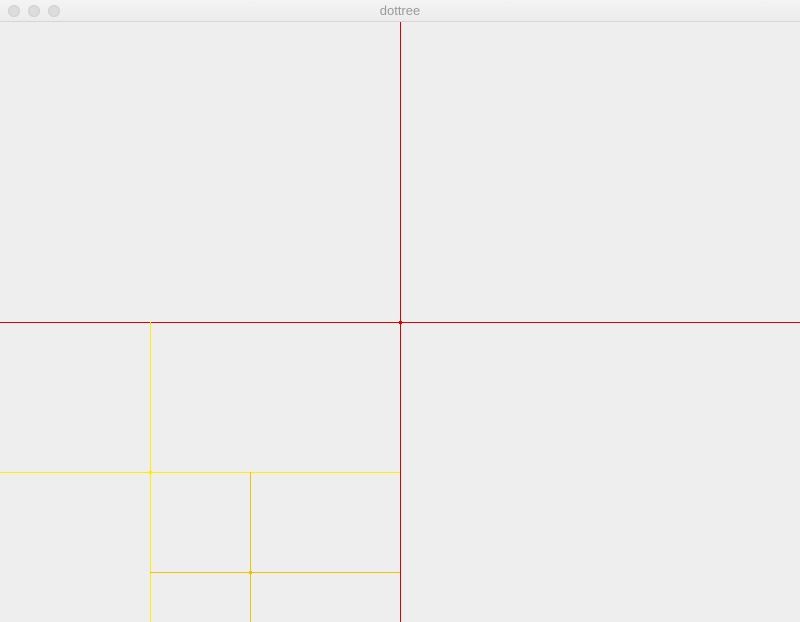 This screenshot has width=800, height=622. Describe the element at coordinates (150, 472) in the screenshot. I see `tree-node-1-dot` at that location.